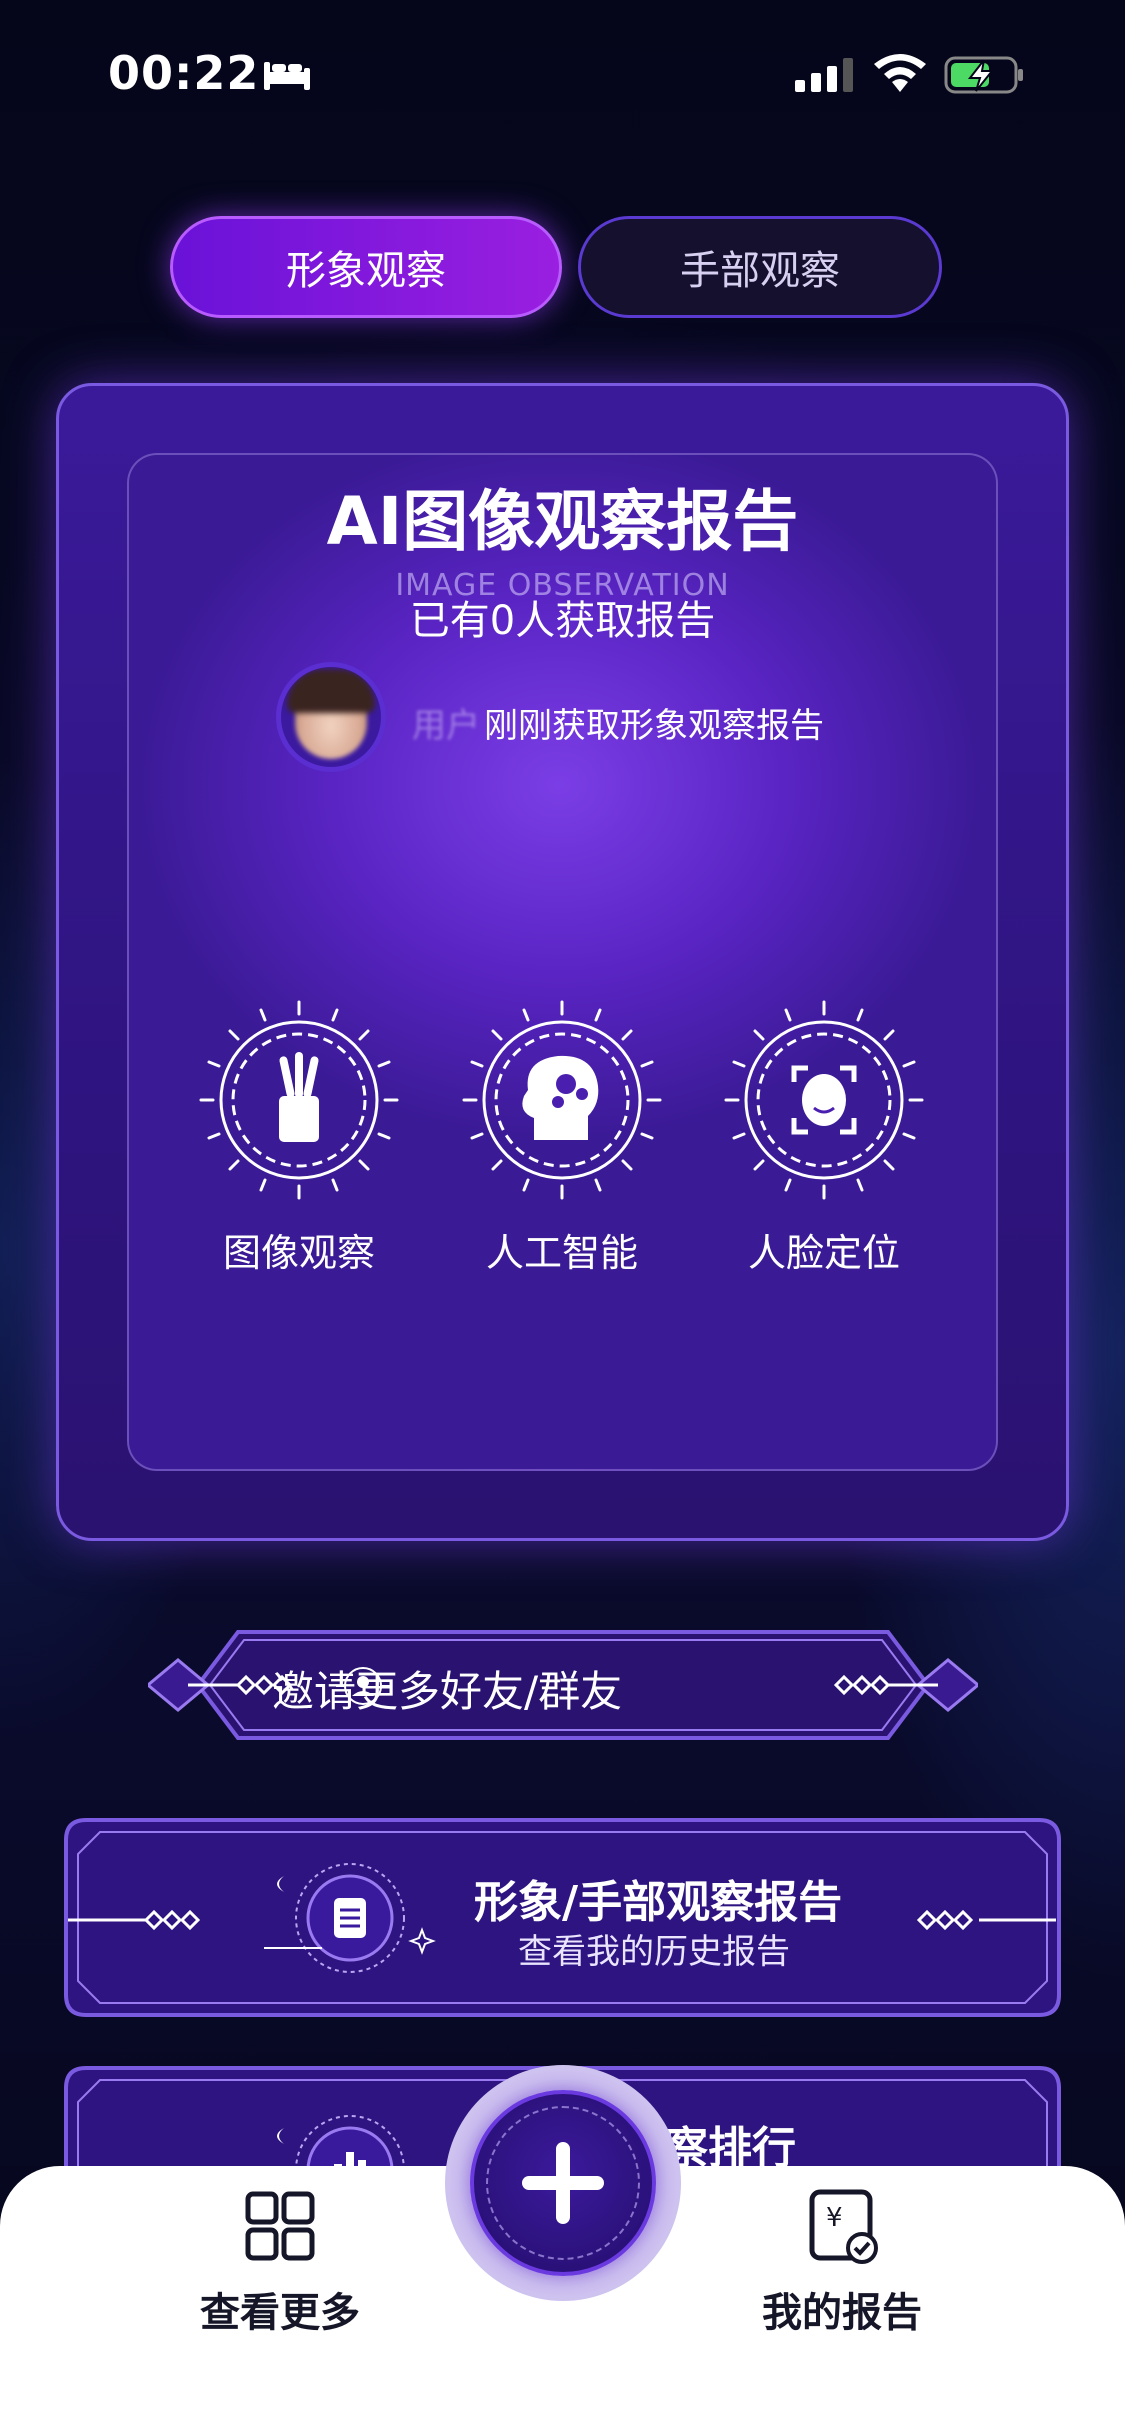  I want to click on report-yen-icon: ¥, so click(843, 2226).